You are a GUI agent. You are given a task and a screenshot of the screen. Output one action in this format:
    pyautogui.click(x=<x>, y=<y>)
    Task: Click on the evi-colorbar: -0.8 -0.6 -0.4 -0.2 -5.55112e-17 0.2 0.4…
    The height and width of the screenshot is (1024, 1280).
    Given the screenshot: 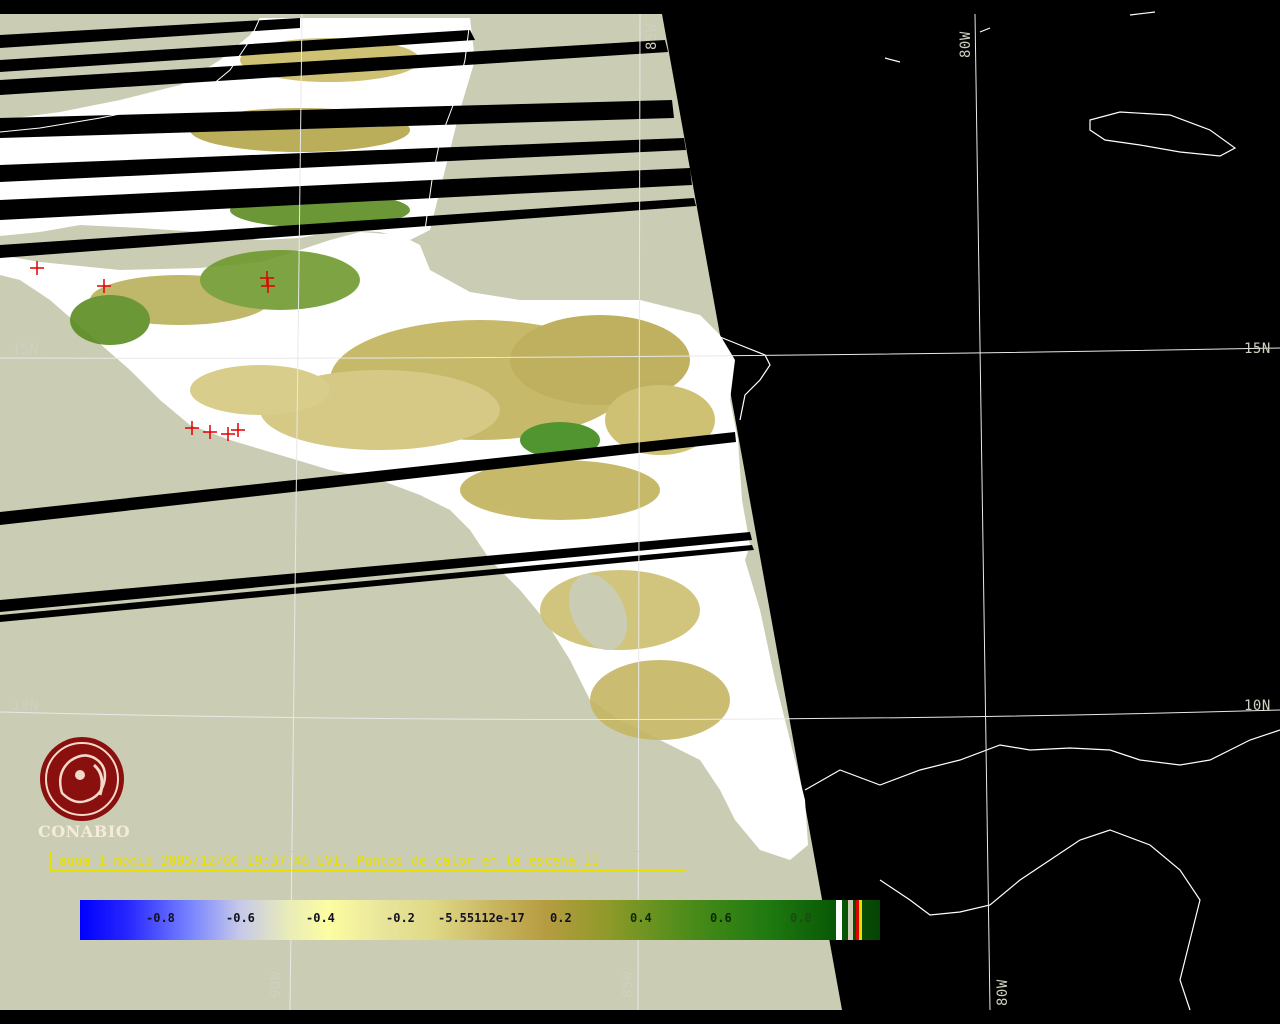 What is the action you would take?
    pyautogui.click(x=480, y=920)
    